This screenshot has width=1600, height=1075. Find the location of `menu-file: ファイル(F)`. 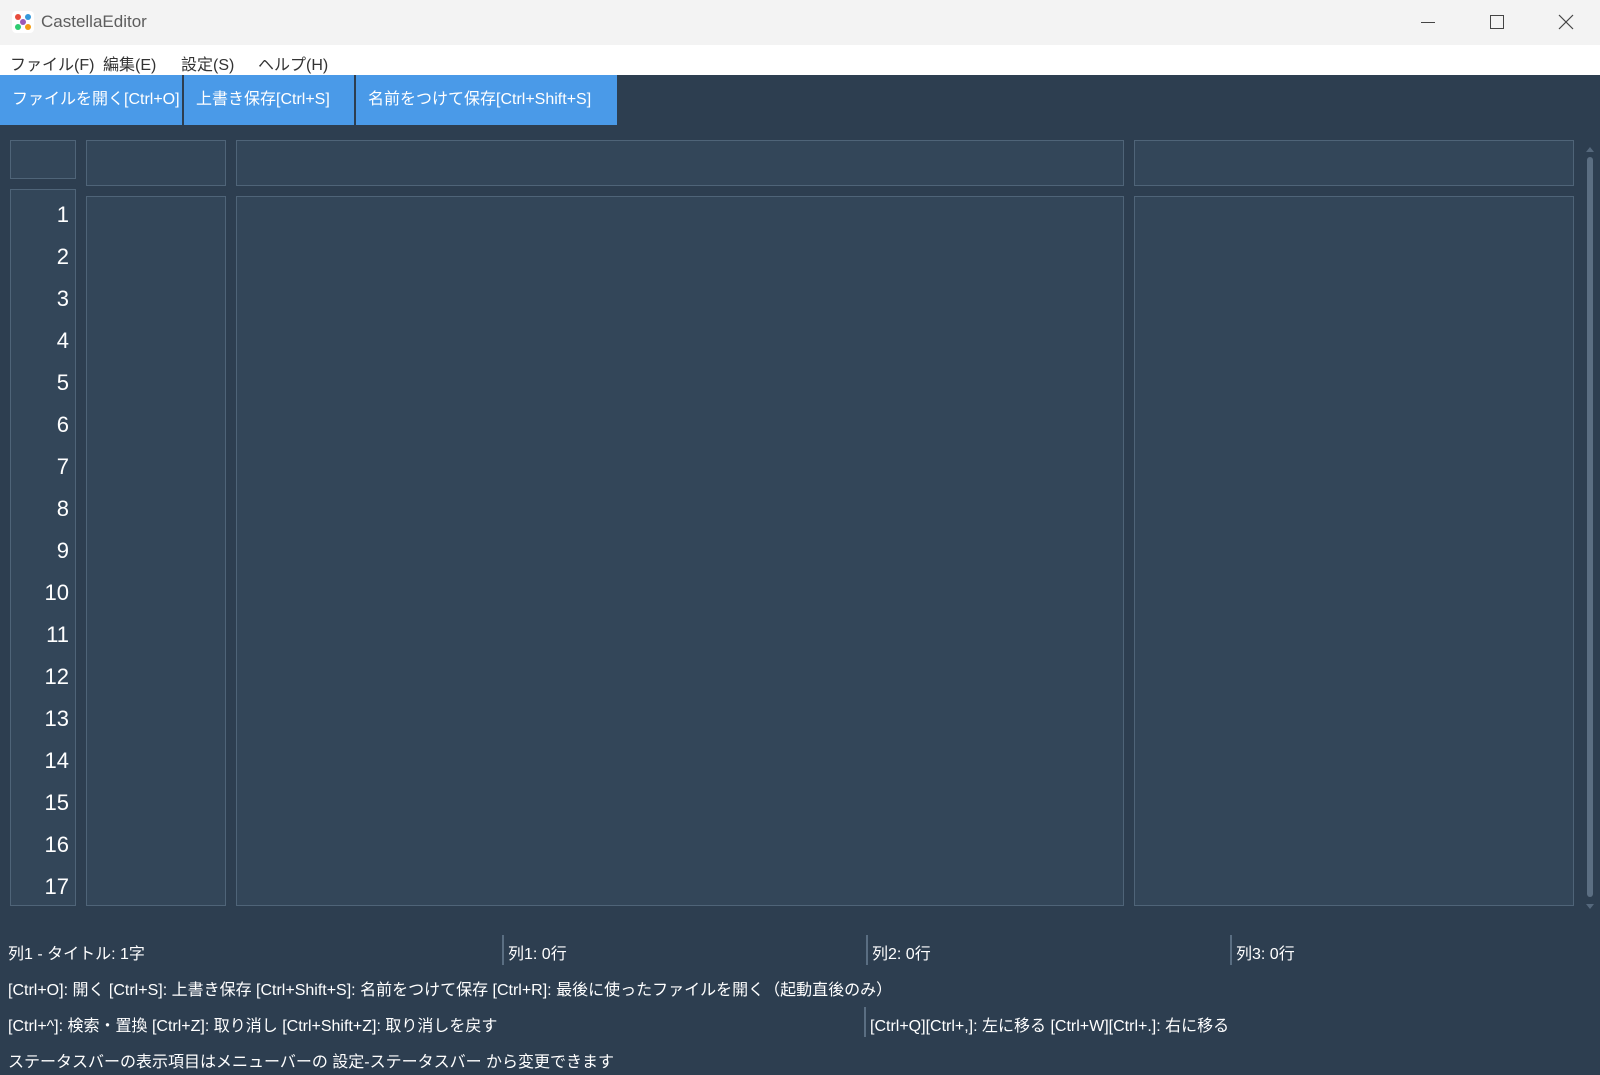

menu-file: ファイル(F) is located at coordinates (52, 63).